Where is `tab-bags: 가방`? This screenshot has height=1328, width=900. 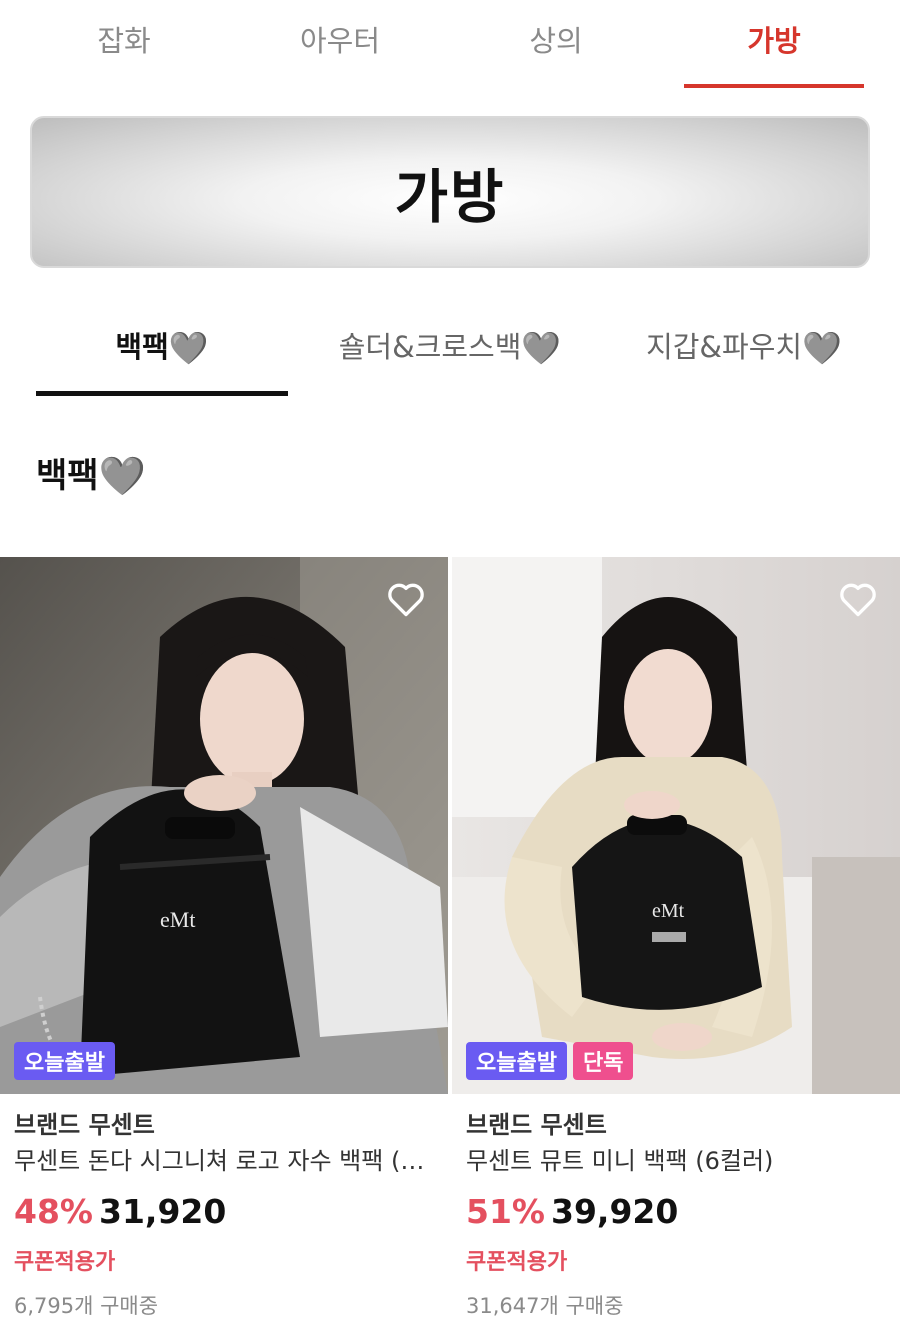 tab-bags: 가방 is located at coordinates (774, 54).